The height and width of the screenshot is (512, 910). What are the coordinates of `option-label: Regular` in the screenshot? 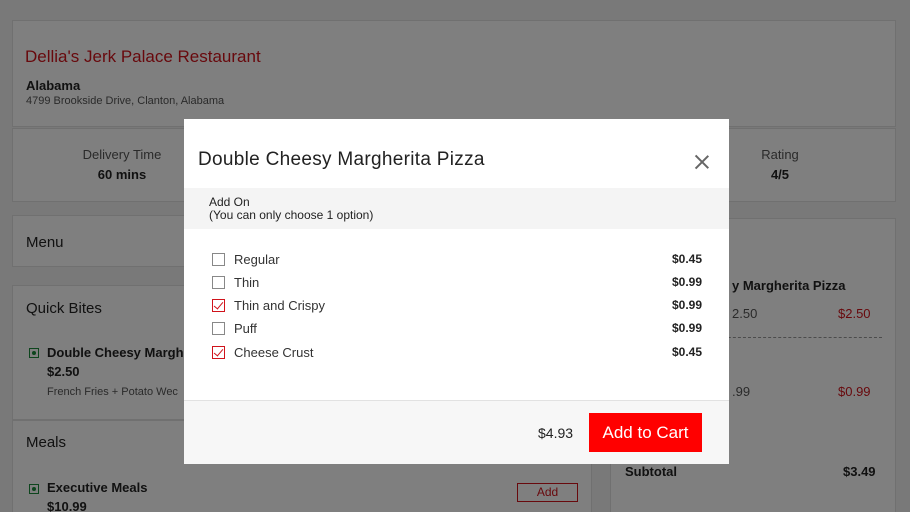 It's located at (257, 259).